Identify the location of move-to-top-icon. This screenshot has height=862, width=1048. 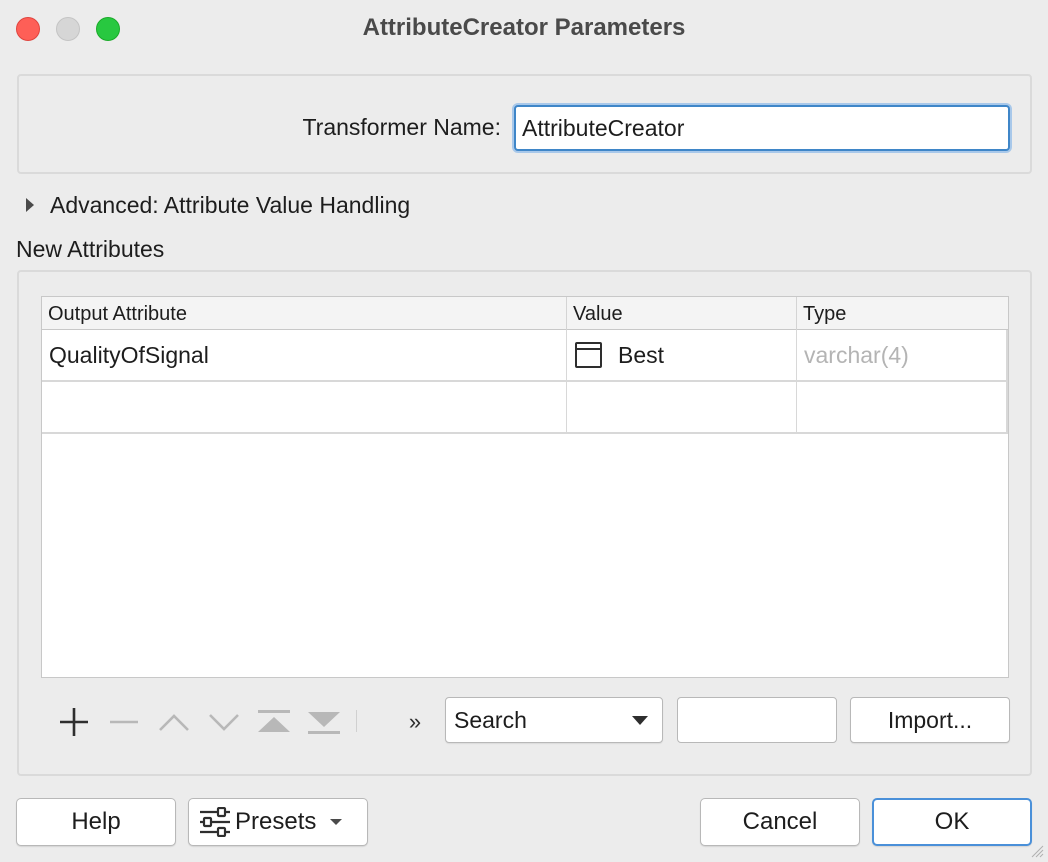
(274, 721).